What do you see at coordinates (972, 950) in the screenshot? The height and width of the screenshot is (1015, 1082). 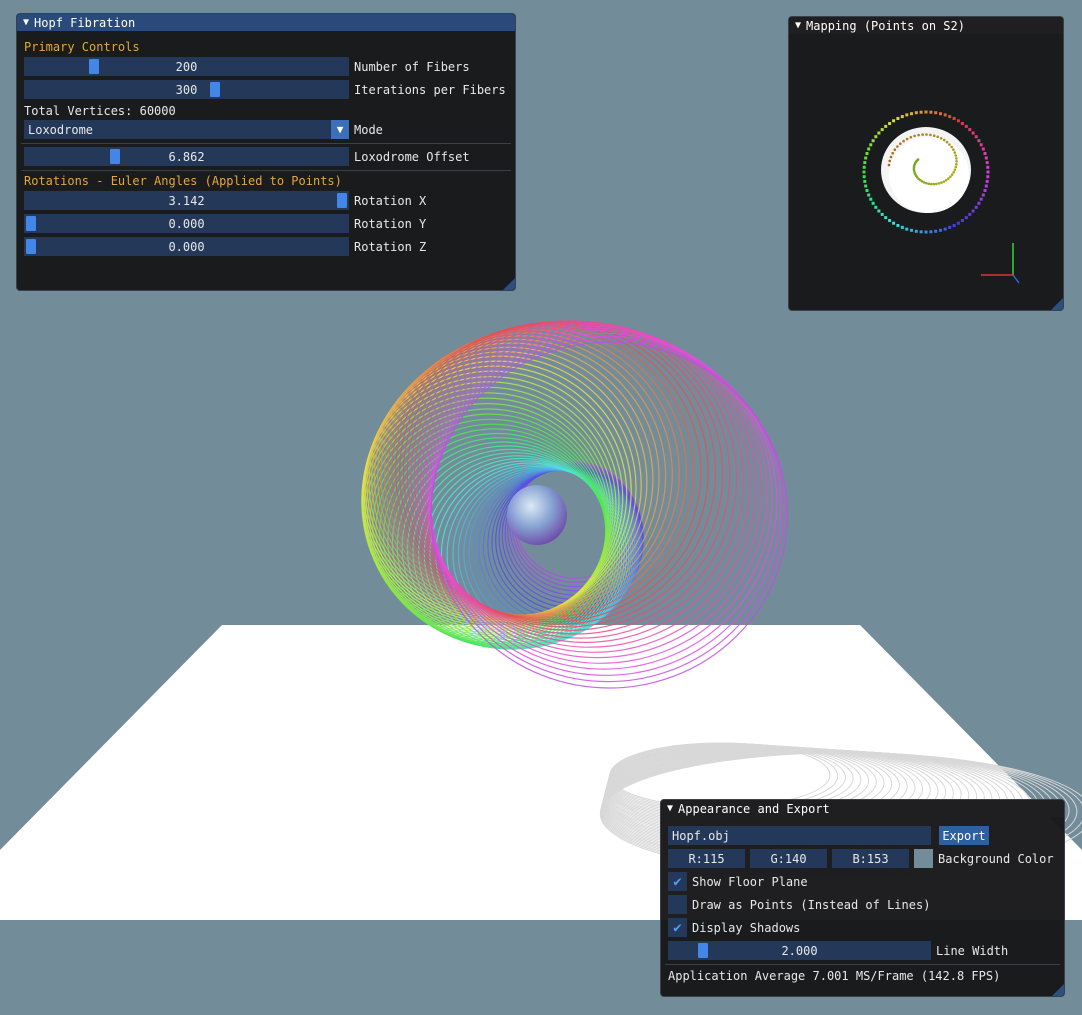 I see `line-width-label: Line Width` at bounding box center [972, 950].